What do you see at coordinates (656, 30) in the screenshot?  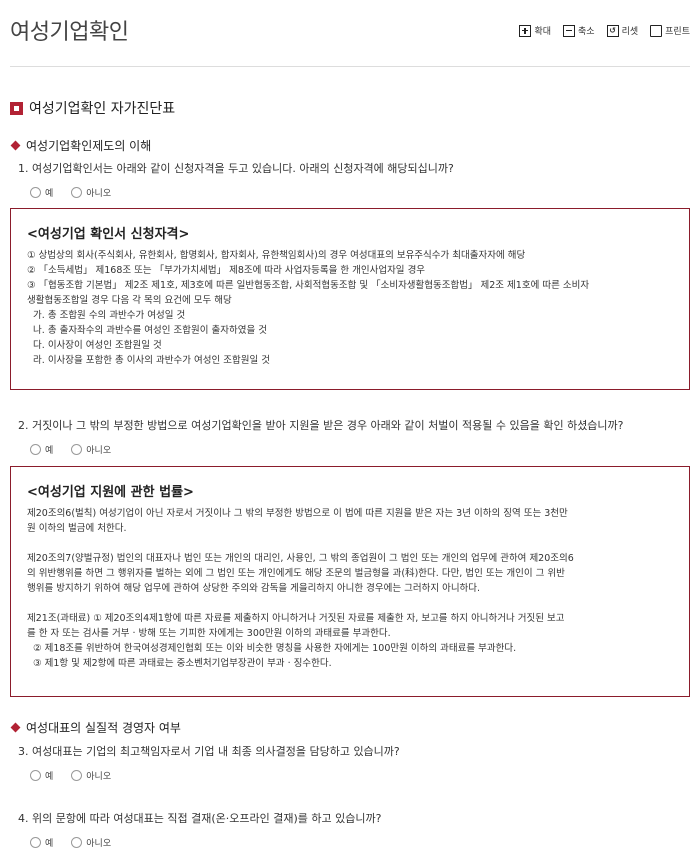 I see `printer-icon` at bounding box center [656, 30].